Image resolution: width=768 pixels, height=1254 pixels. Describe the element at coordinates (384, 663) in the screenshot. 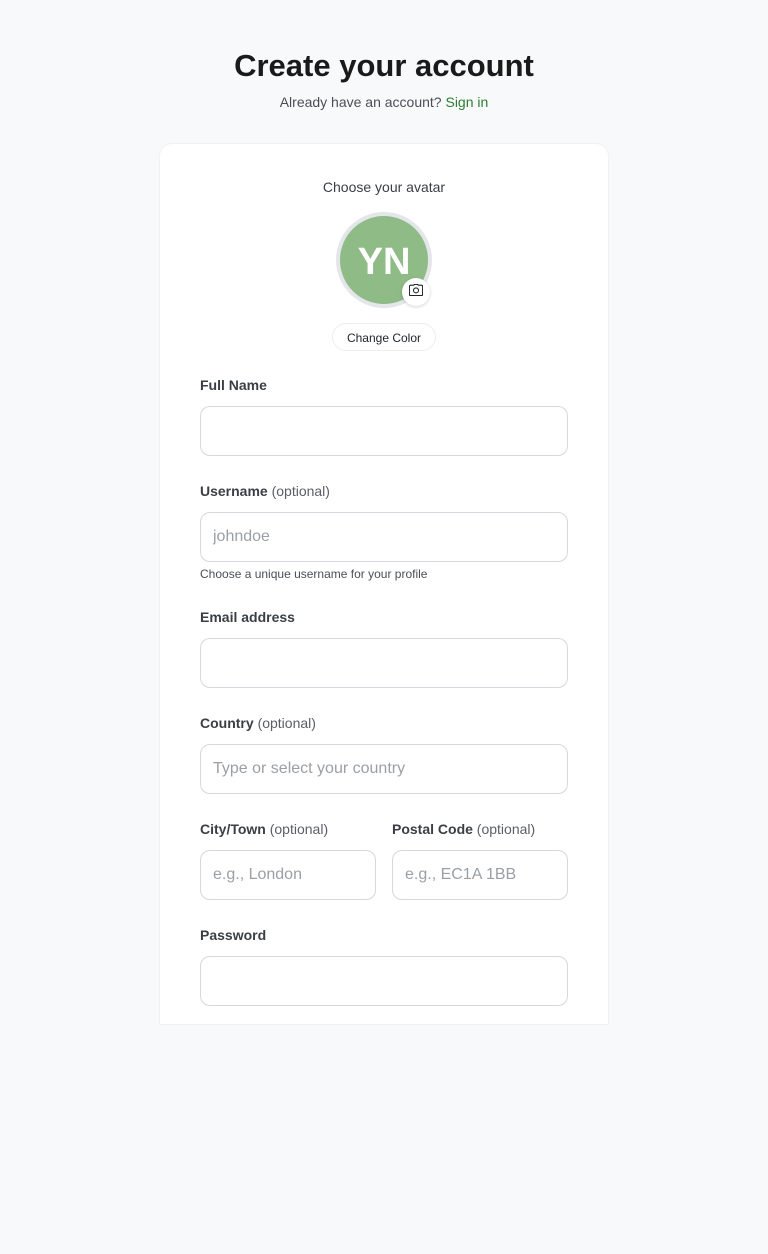

I see `email-input` at that location.